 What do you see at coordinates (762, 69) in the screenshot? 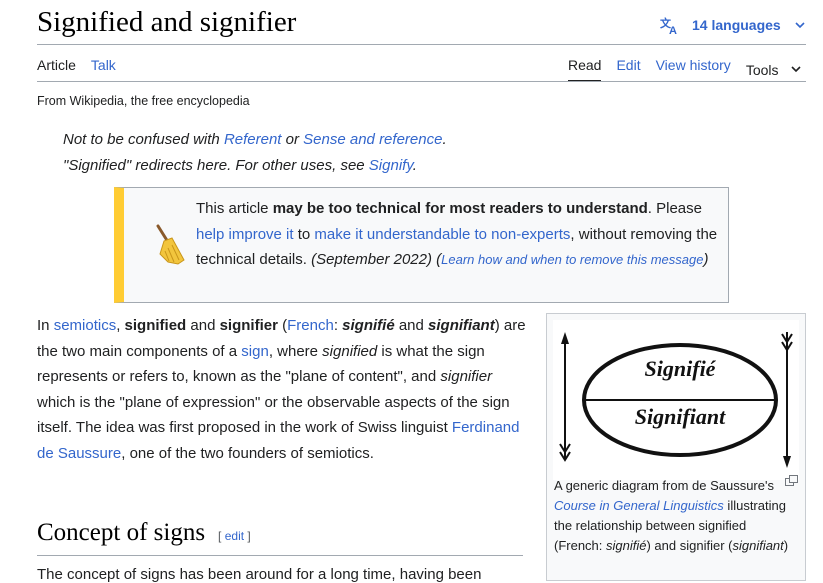
I see `tools-label: Tools` at bounding box center [762, 69].